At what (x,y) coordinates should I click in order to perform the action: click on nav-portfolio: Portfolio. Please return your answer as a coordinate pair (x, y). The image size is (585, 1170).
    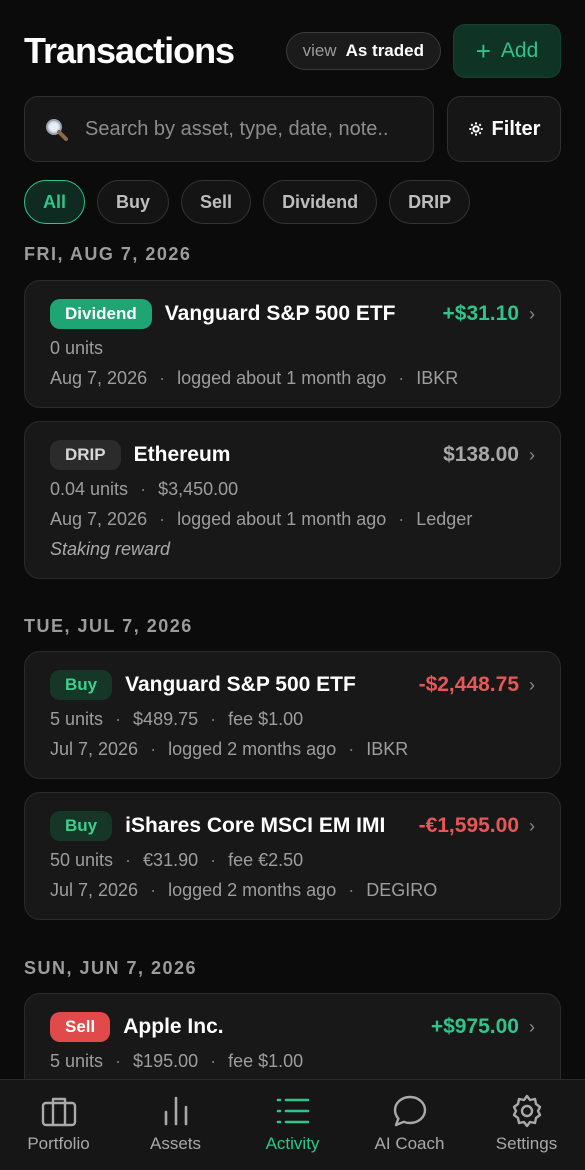
    Looking at the image, I should click on (58, 1125).